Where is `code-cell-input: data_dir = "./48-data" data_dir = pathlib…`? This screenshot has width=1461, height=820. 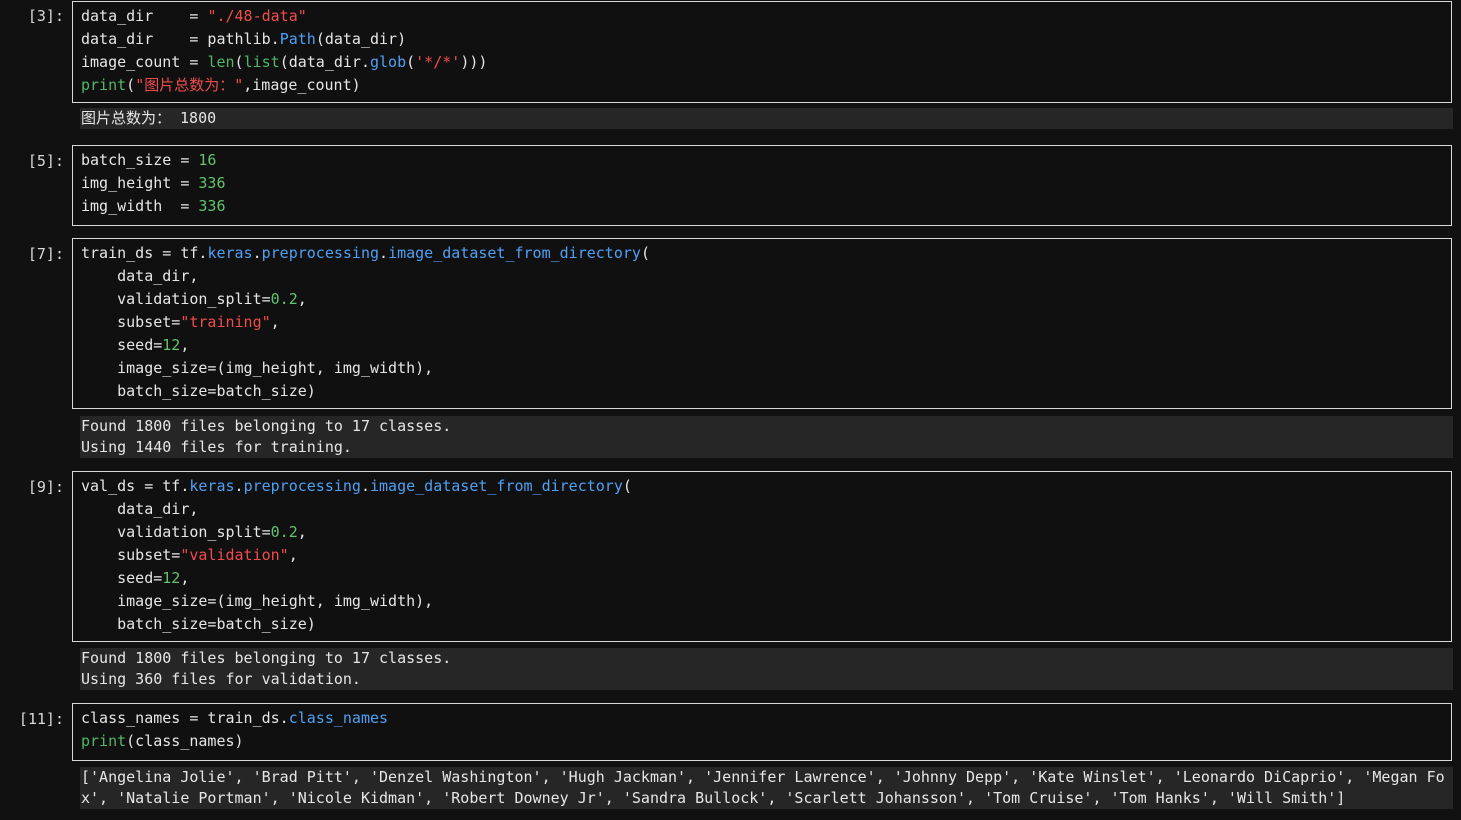
code-cell-input: data_dir = "./48-data" data_dir = pathlib… is located at coordinates (762, 52).